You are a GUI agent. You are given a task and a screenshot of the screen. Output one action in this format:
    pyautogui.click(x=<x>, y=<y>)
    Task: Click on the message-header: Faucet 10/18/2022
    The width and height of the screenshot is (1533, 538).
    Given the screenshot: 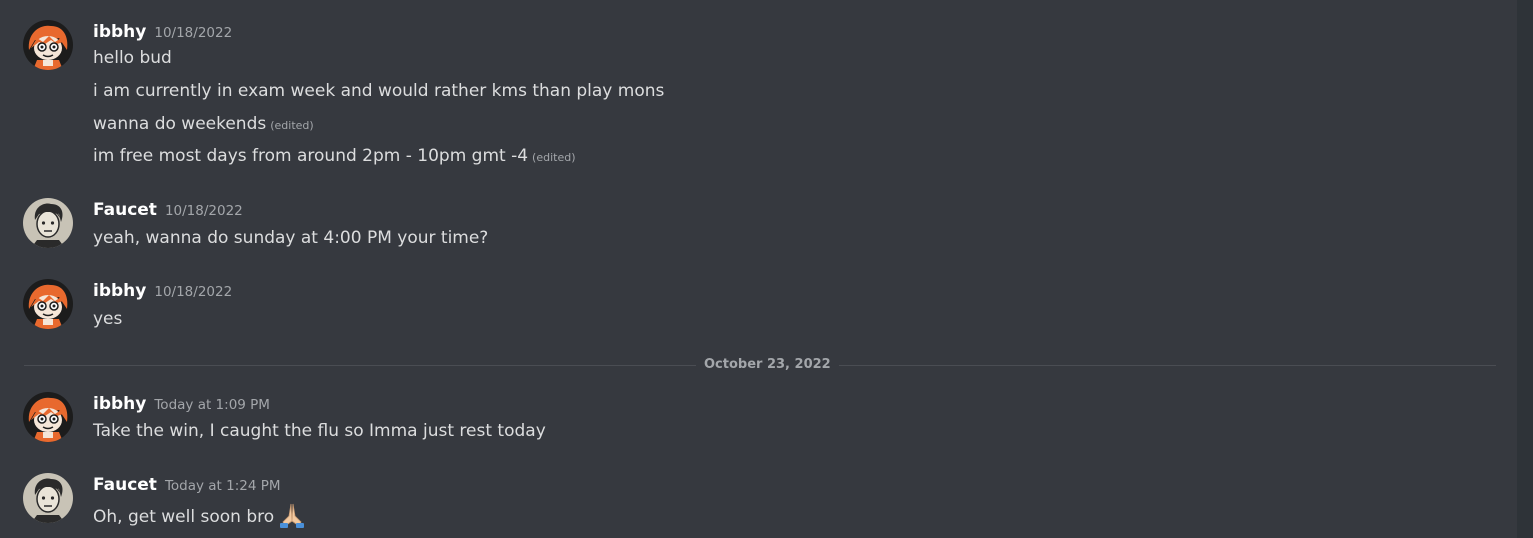 What is the action you would take?
    pyautogui.click(x=168, y=210)
    